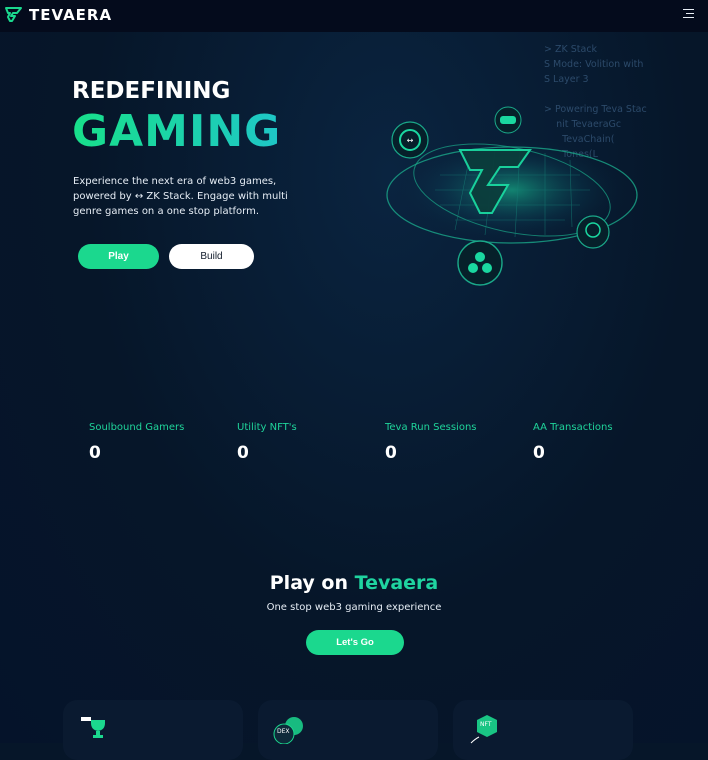 The height and width of the screenshot is (760, 708). What do you see at coordinates (283, 731) in the screenshot?
I see `dex-label: DEX` at bounding box center [283, 731].